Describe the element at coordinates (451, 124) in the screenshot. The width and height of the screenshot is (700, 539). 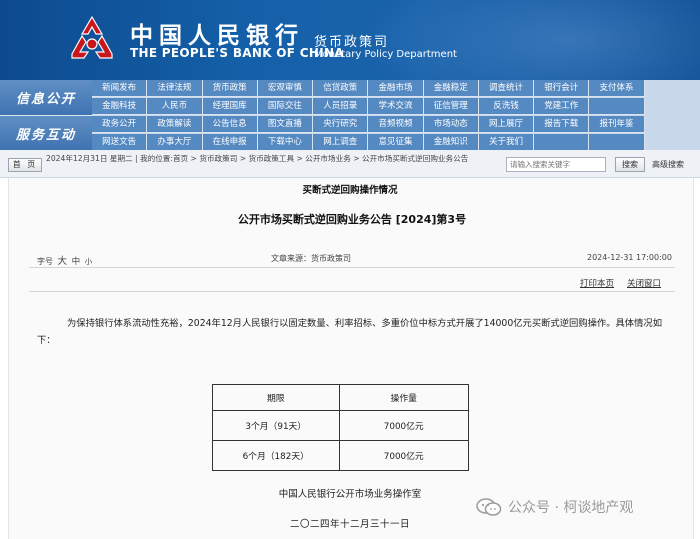
I see `nav-item: 市场动态` at that location.